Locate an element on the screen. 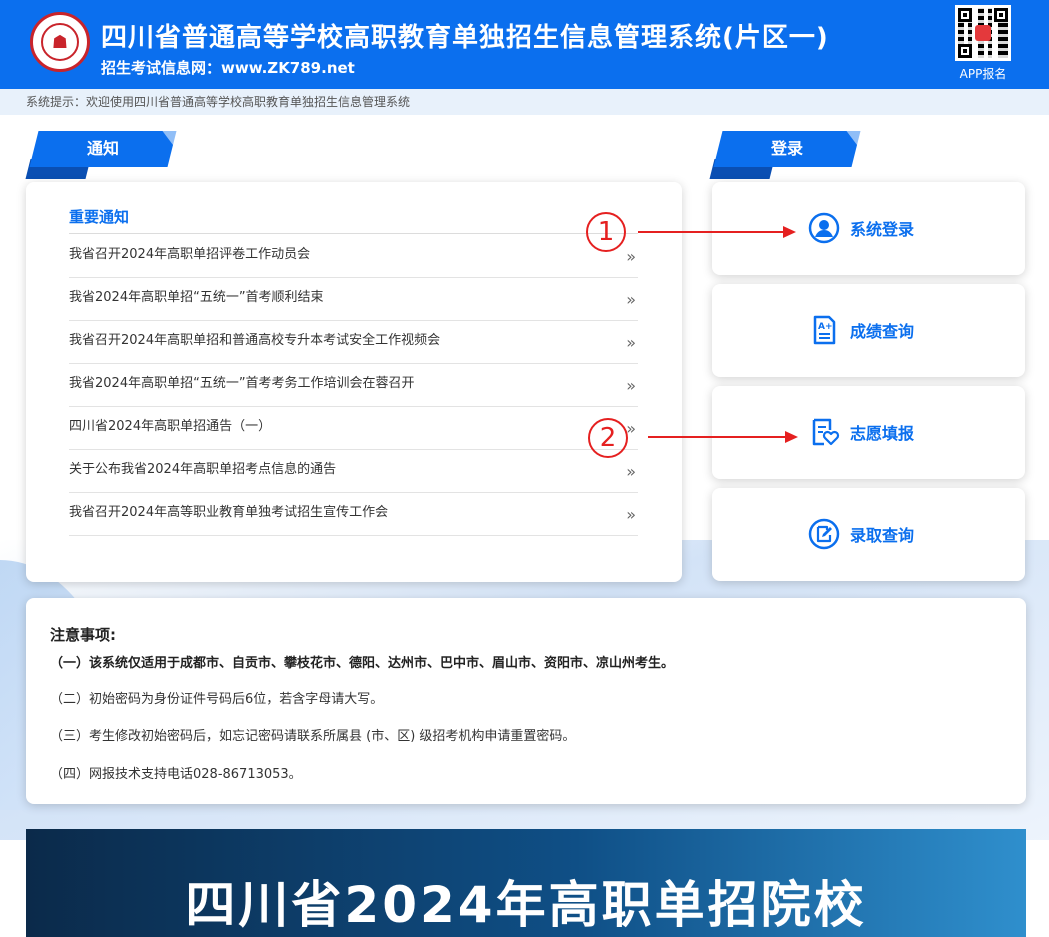 This screenshot has height=937, width=1049. logo-emblem-icon: ☗ is located at coordinates (60, 42).